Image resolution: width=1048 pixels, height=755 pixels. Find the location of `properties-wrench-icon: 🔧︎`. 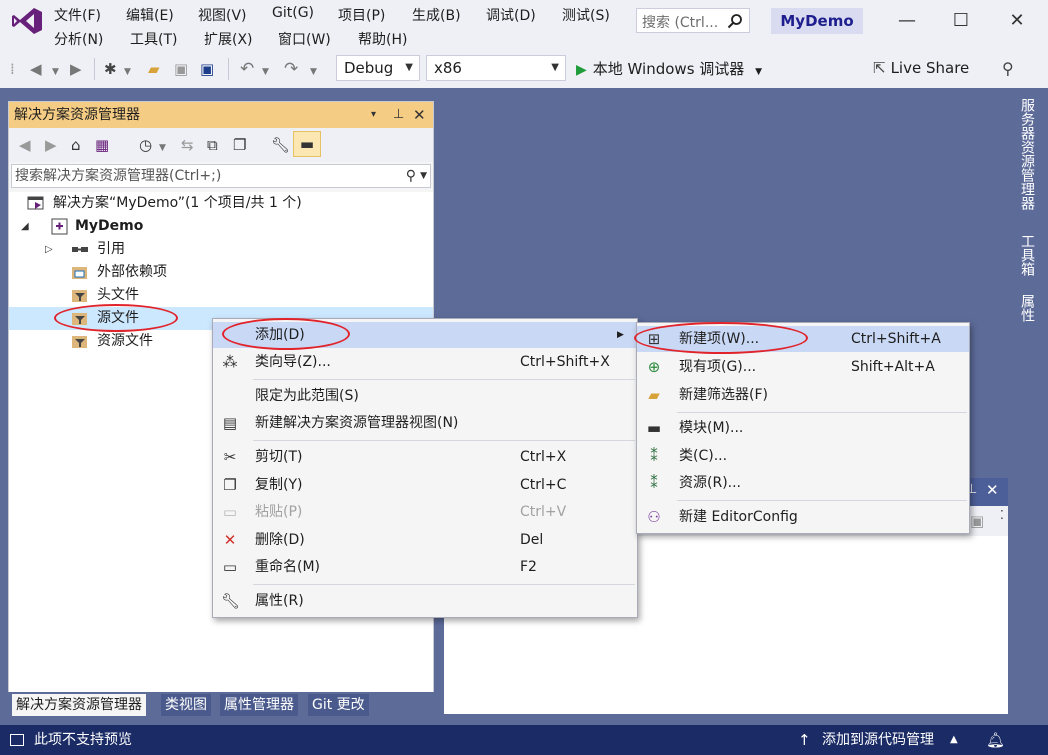

properties-wrench-icon: 🔧︎ is located at coordinates (280, 145).